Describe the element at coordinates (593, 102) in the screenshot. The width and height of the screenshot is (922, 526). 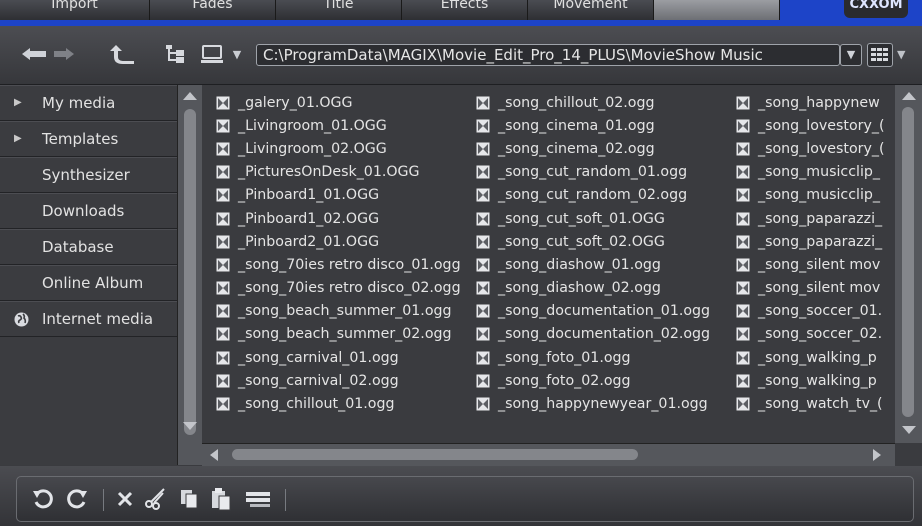
I see `file-item: _song_chillout_02.ogg` at that location.